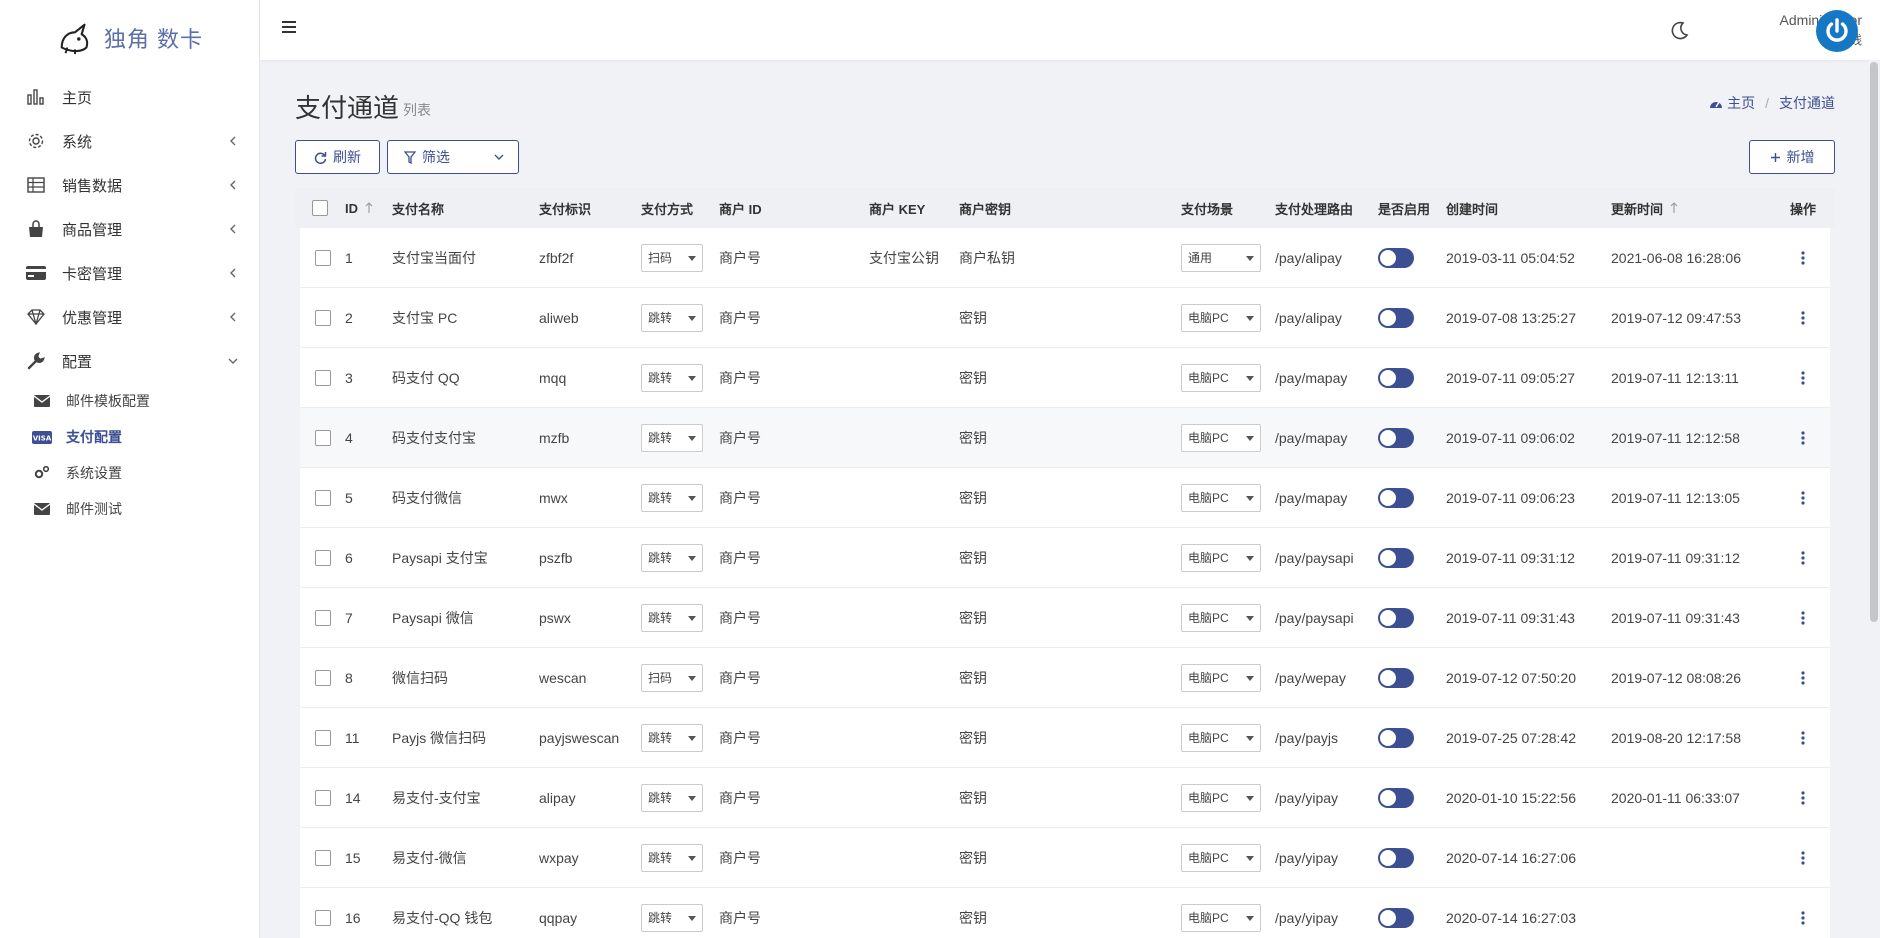 Image resolution: width=1880 pixels, height=938 pixels. What do you see at coordinates (1679, 31) in the screenshot?
I see `dark-mode-moon-icon` at bounding box center [1679, 31].